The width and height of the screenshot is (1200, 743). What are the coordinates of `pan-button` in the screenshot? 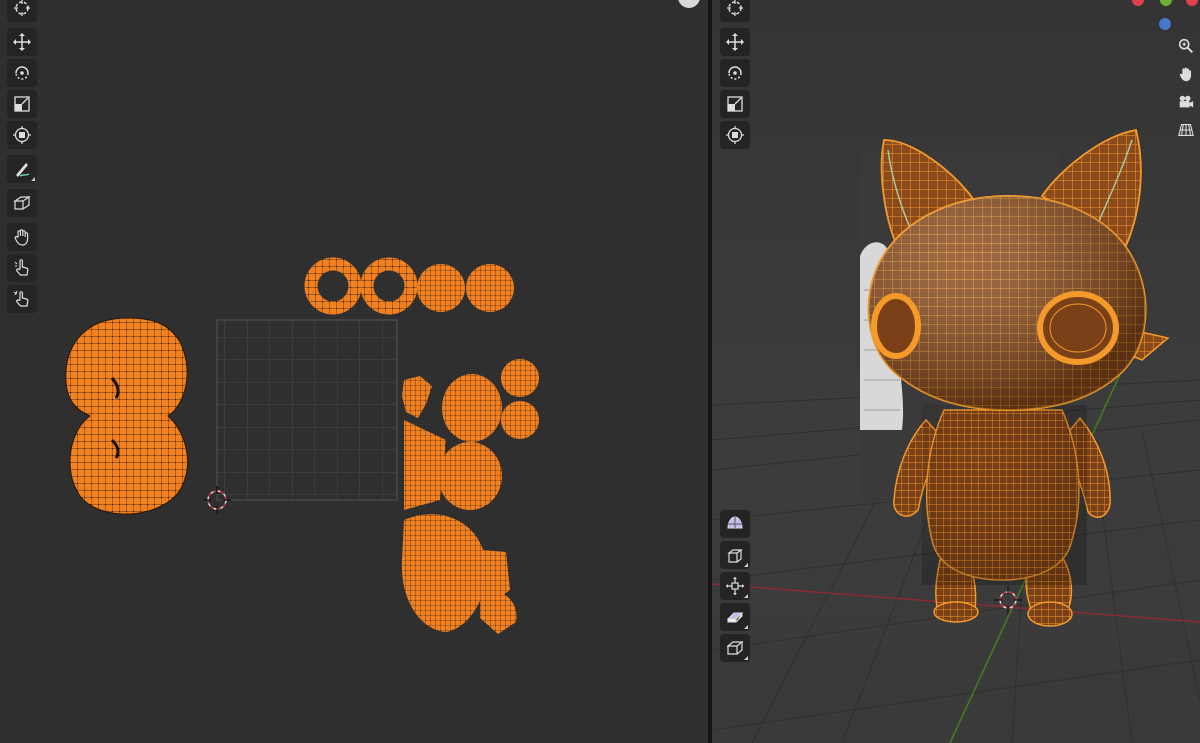 It's located at (1186, 74).